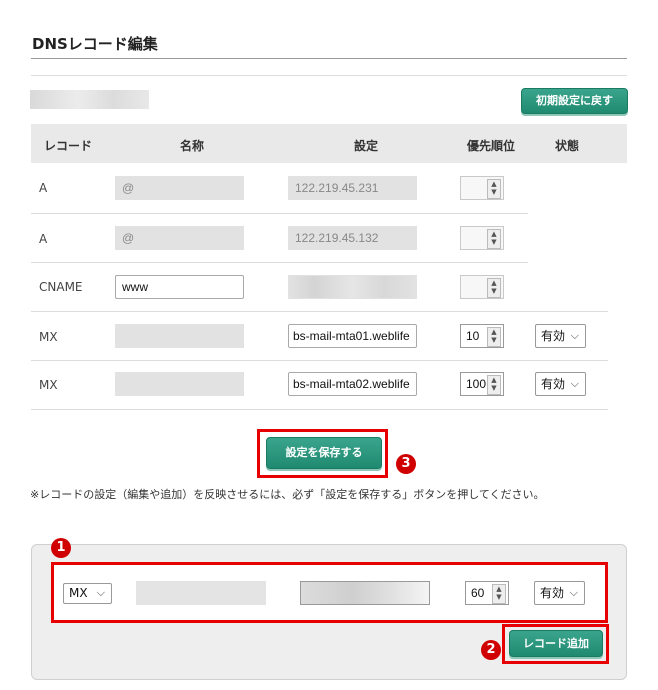 This screenshot has width=658, height=690. What do you see at coordinates (567, 146) in the screenshot?
I see `header-status: 状態` at bounding box center [567, 146].